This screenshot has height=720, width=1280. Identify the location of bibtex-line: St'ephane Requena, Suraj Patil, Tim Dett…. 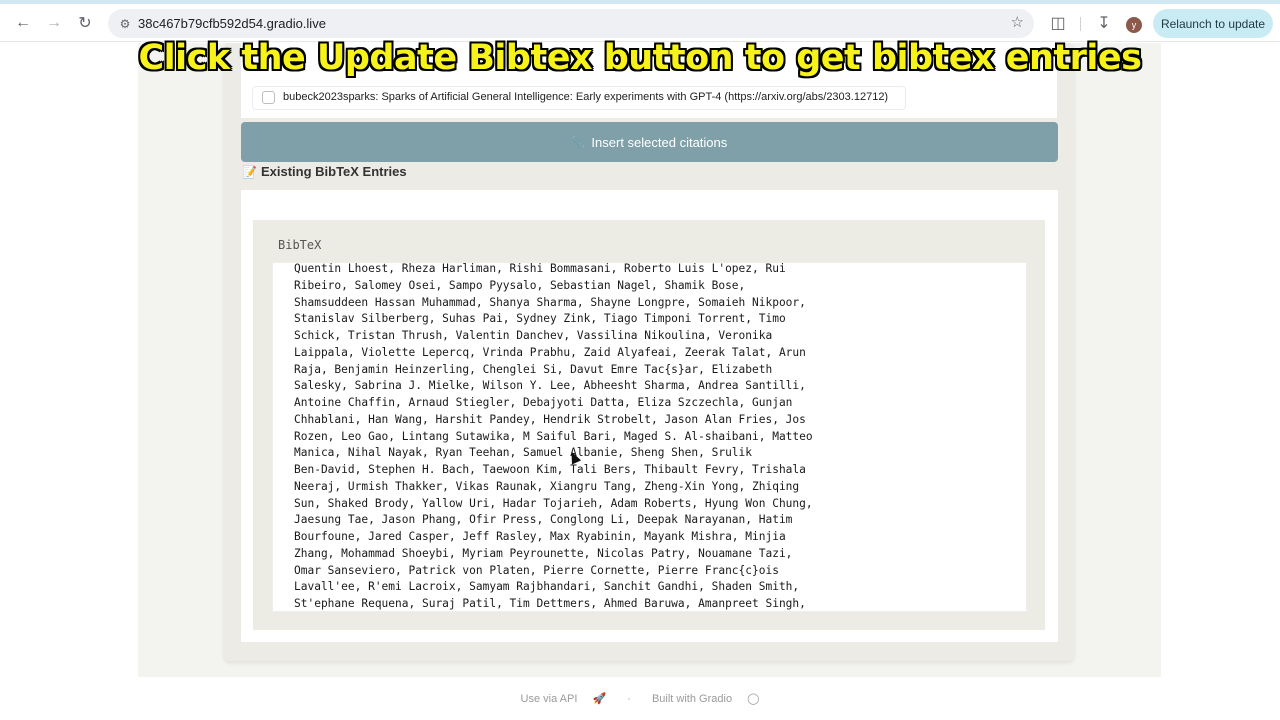
(550, 603).